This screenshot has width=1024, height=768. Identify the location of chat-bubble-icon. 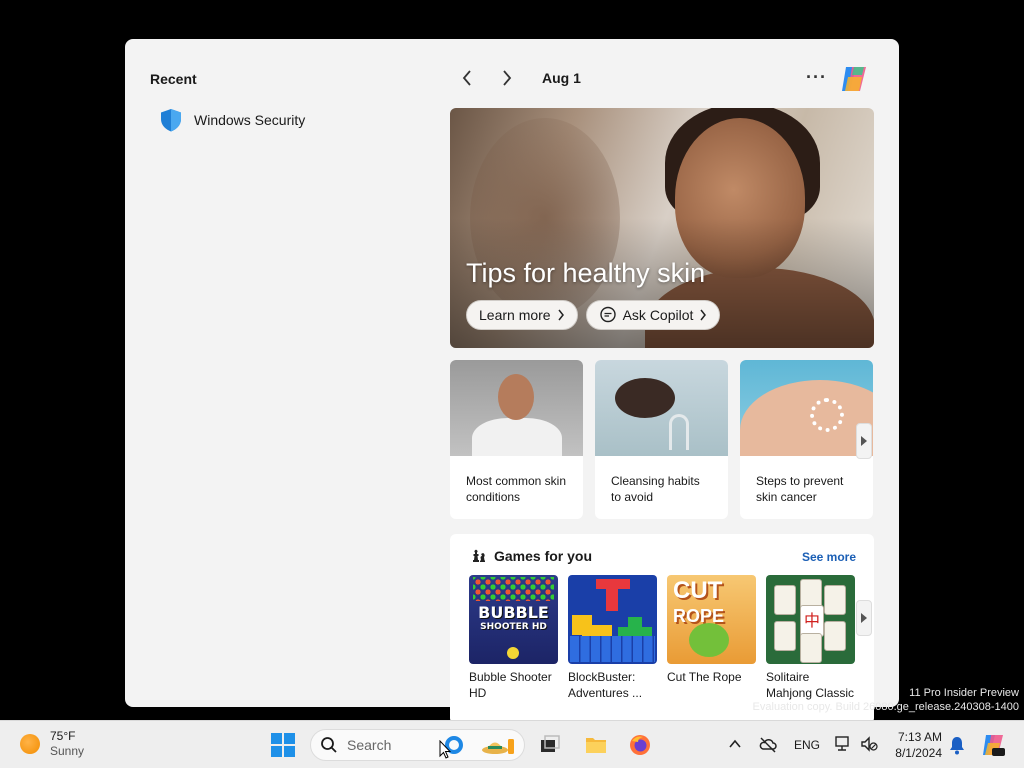
(607, 314).